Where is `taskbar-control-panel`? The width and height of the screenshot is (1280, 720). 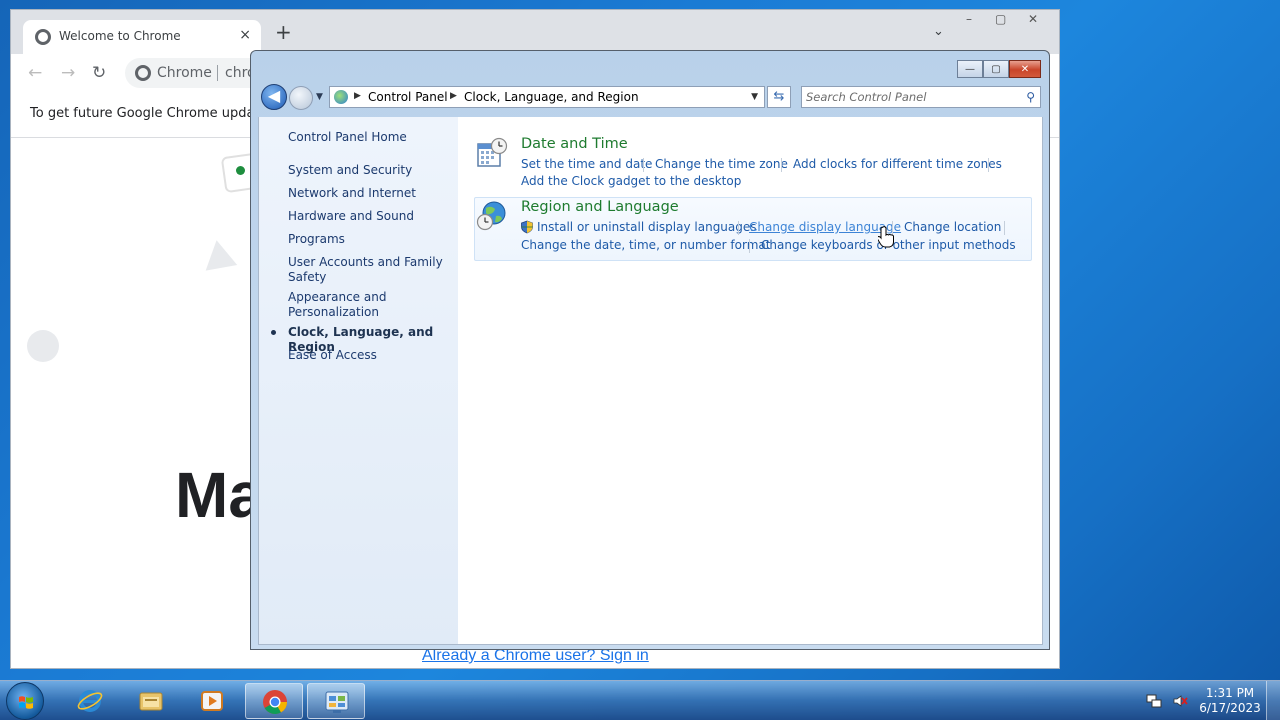 taskbar-control-panel is located at coordinates (336, 701).